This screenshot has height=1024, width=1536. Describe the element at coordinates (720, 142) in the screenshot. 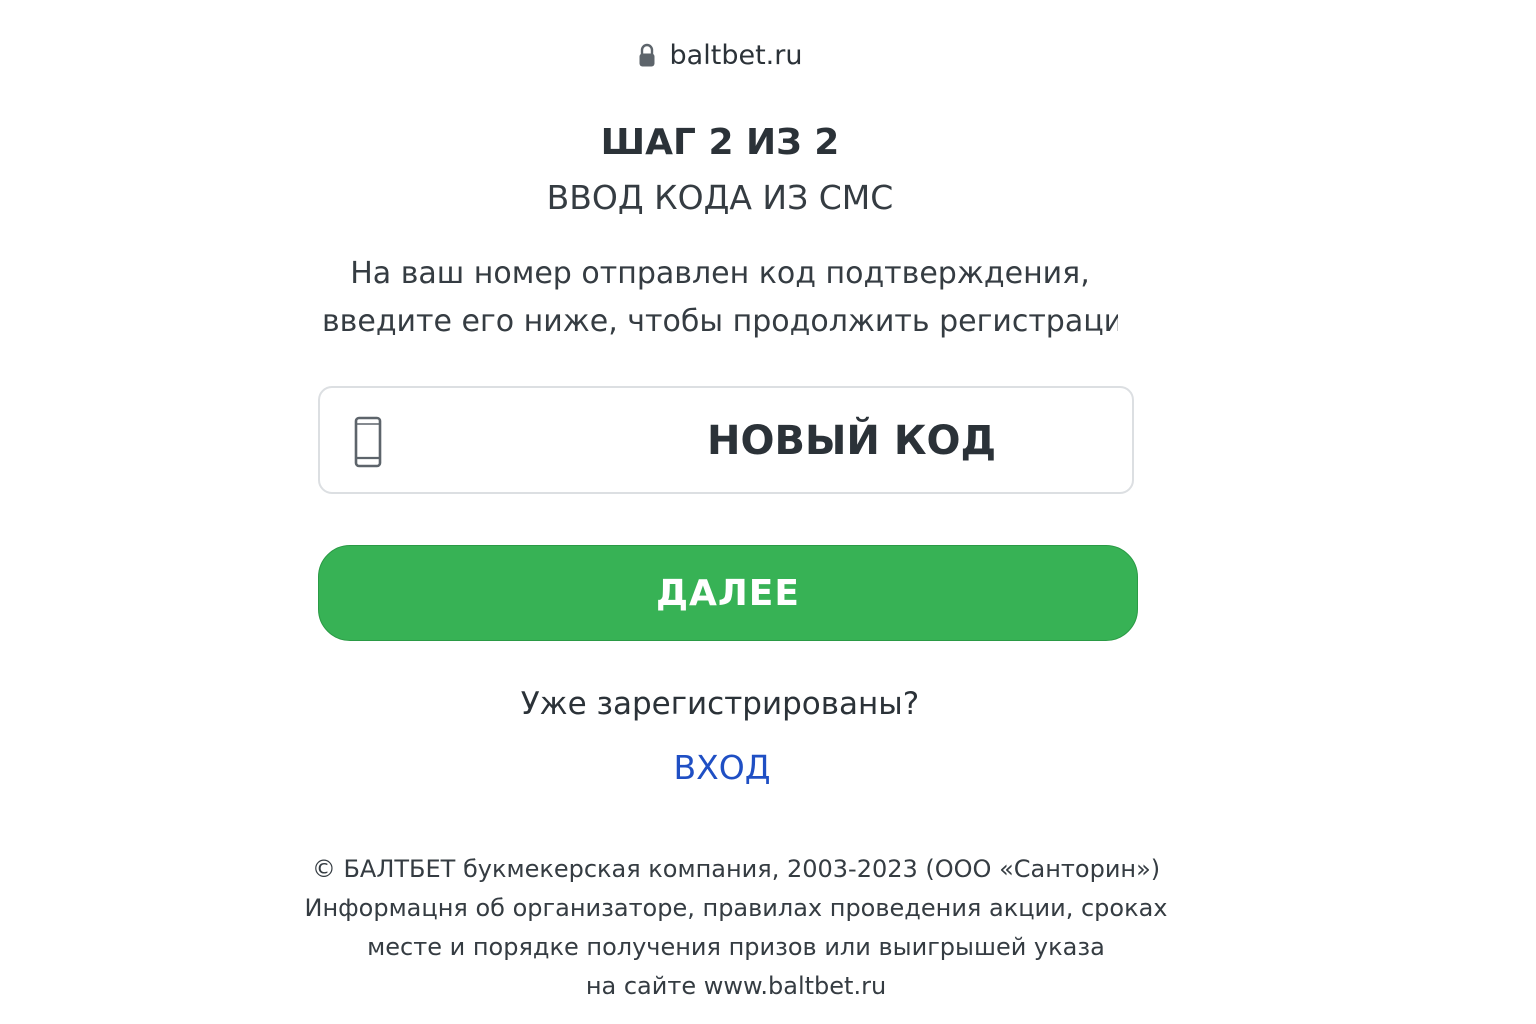

I see `step-title: ШАГ 2 ИЗ 2` at that location.